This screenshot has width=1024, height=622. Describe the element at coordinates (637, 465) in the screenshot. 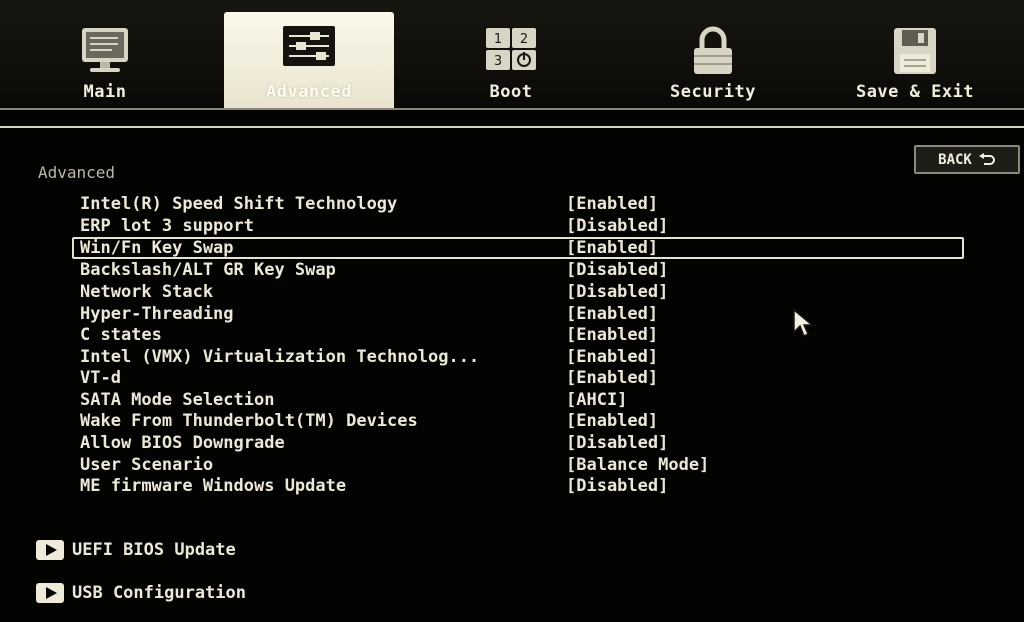

I see `setting-value: [Balance Mode]` at that location.